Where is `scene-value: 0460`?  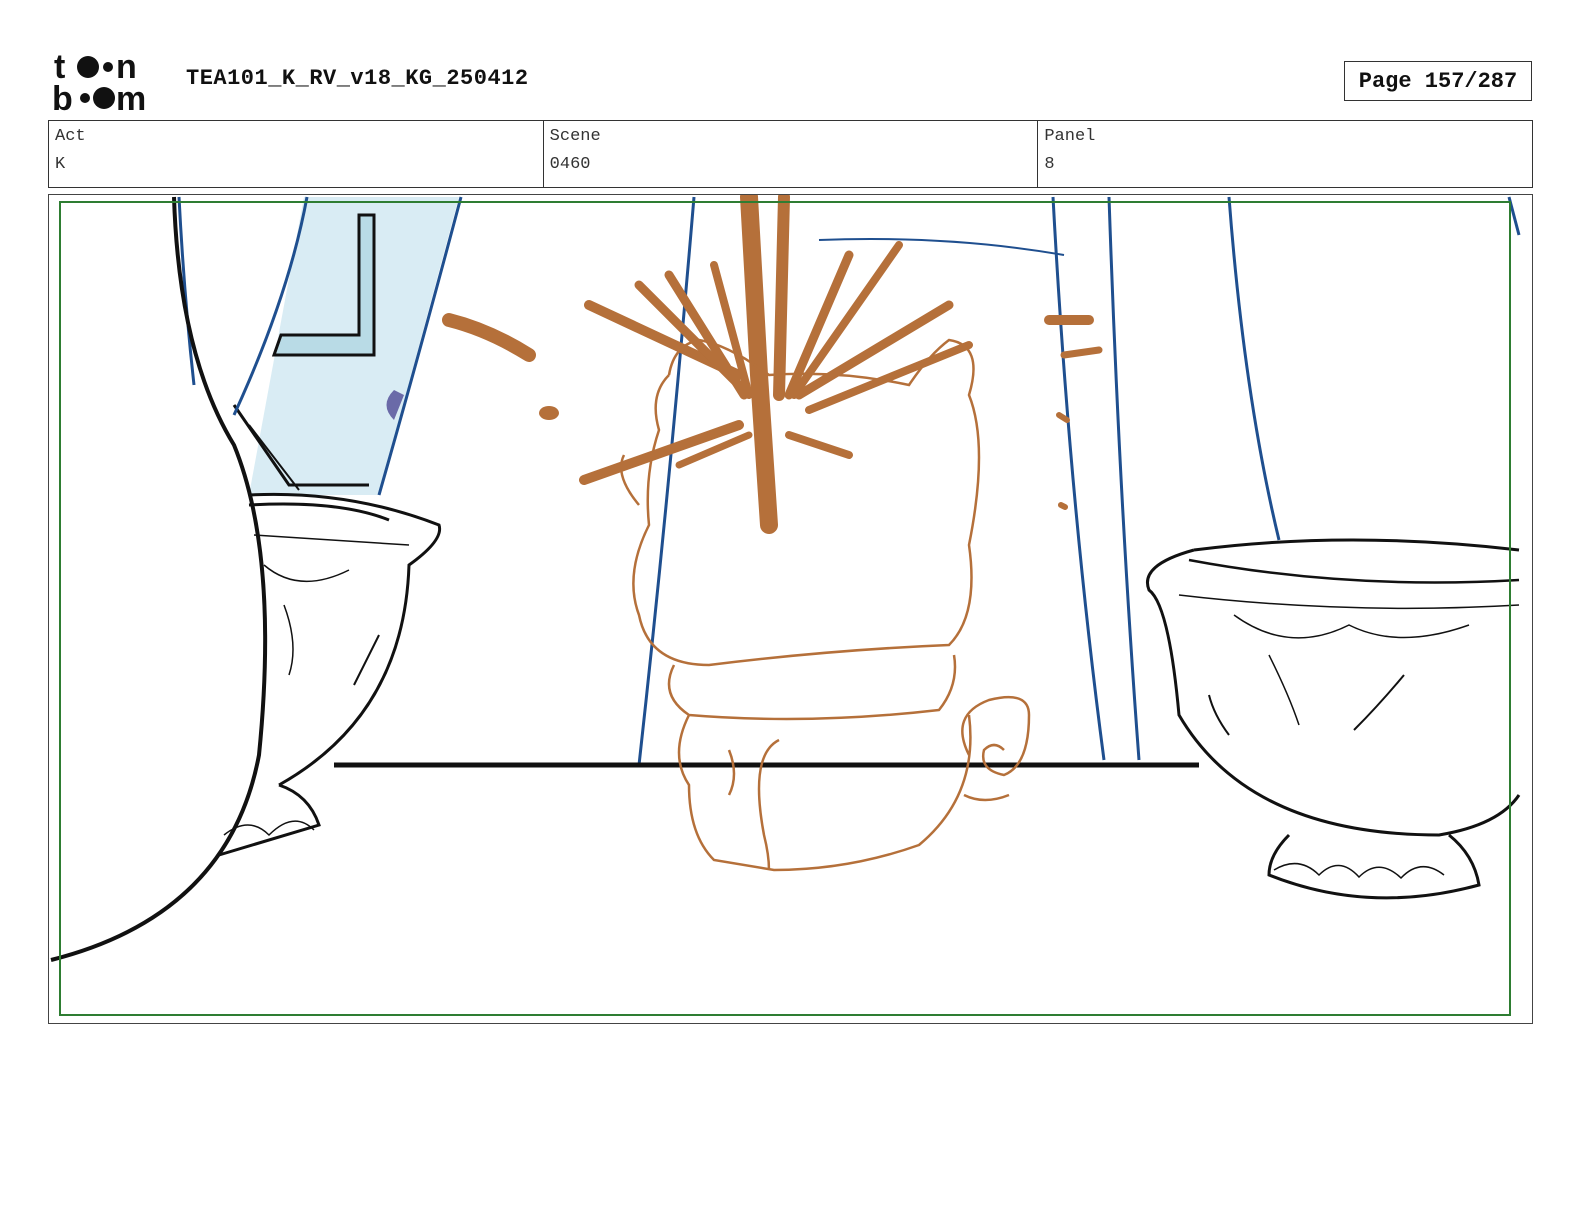
scene-value: 0460 is located at coordinates (570, 164).